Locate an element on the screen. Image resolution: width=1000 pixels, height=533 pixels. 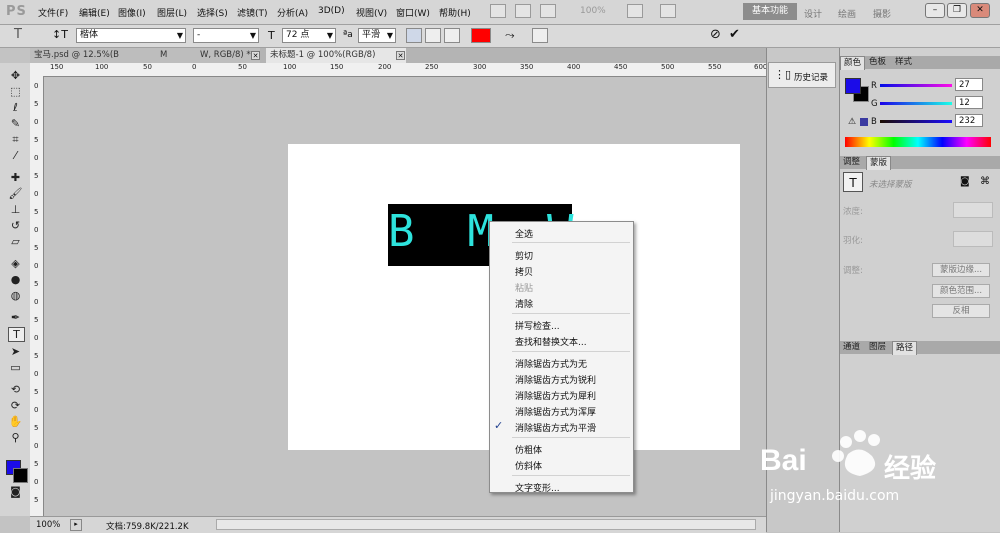
menu-item-antialias-smooth: 消除锯齿方式为平滑 is located at coordinates (555, 427).